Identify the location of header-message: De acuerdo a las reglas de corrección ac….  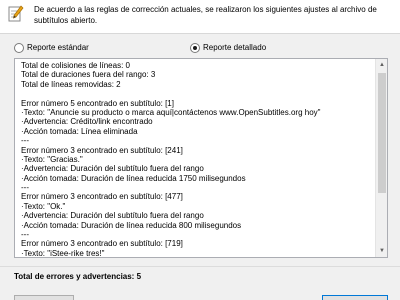
(205, 15).